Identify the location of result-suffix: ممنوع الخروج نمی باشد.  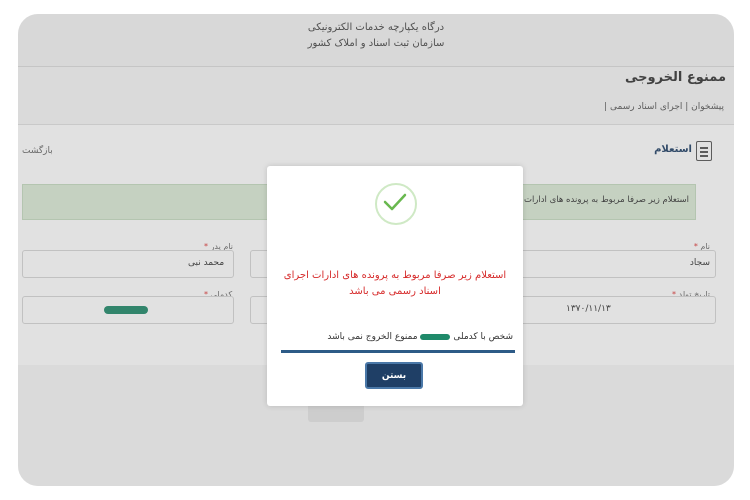
(372, 337).